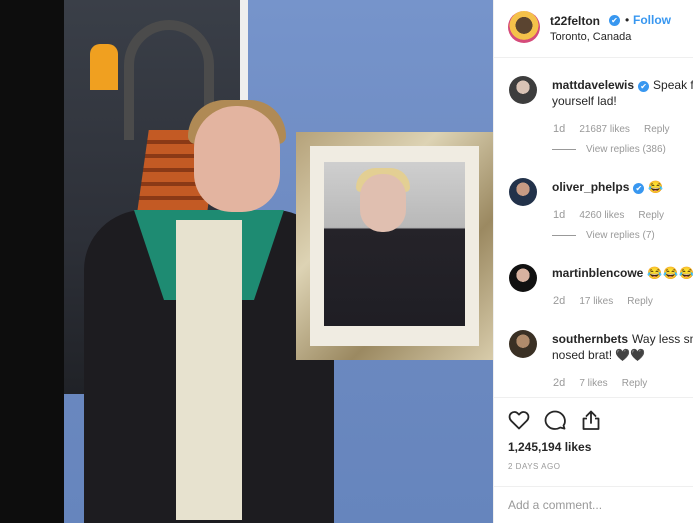  What do you see at coordinates (534, 466) in the screenshot?
I see `post-timestamp: 2 DAYS AGO` at bounding box center [534, 466].